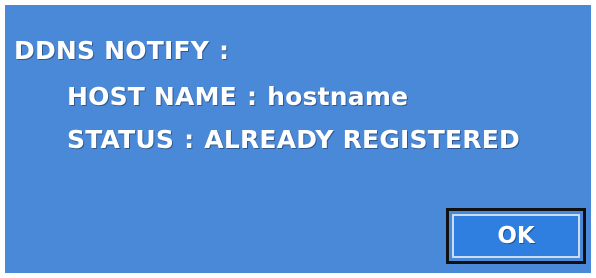  Describe the element at coordinates (338, 96) in the screenshot. I see `host-name-value: hostname` at that location.